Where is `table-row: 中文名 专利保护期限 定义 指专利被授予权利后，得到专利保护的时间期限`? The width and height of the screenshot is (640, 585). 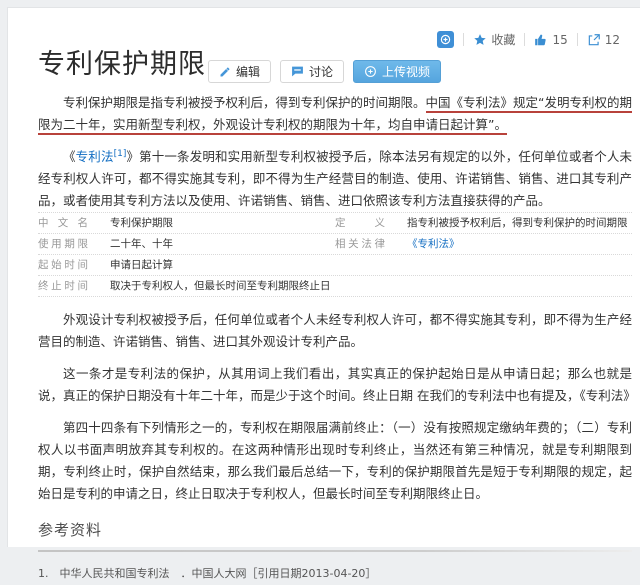 table-row: 中文名 专利保护期限 定义 指专利被授予权利后，得到专利保护的时间期限 is located at coordinates (335, 223).